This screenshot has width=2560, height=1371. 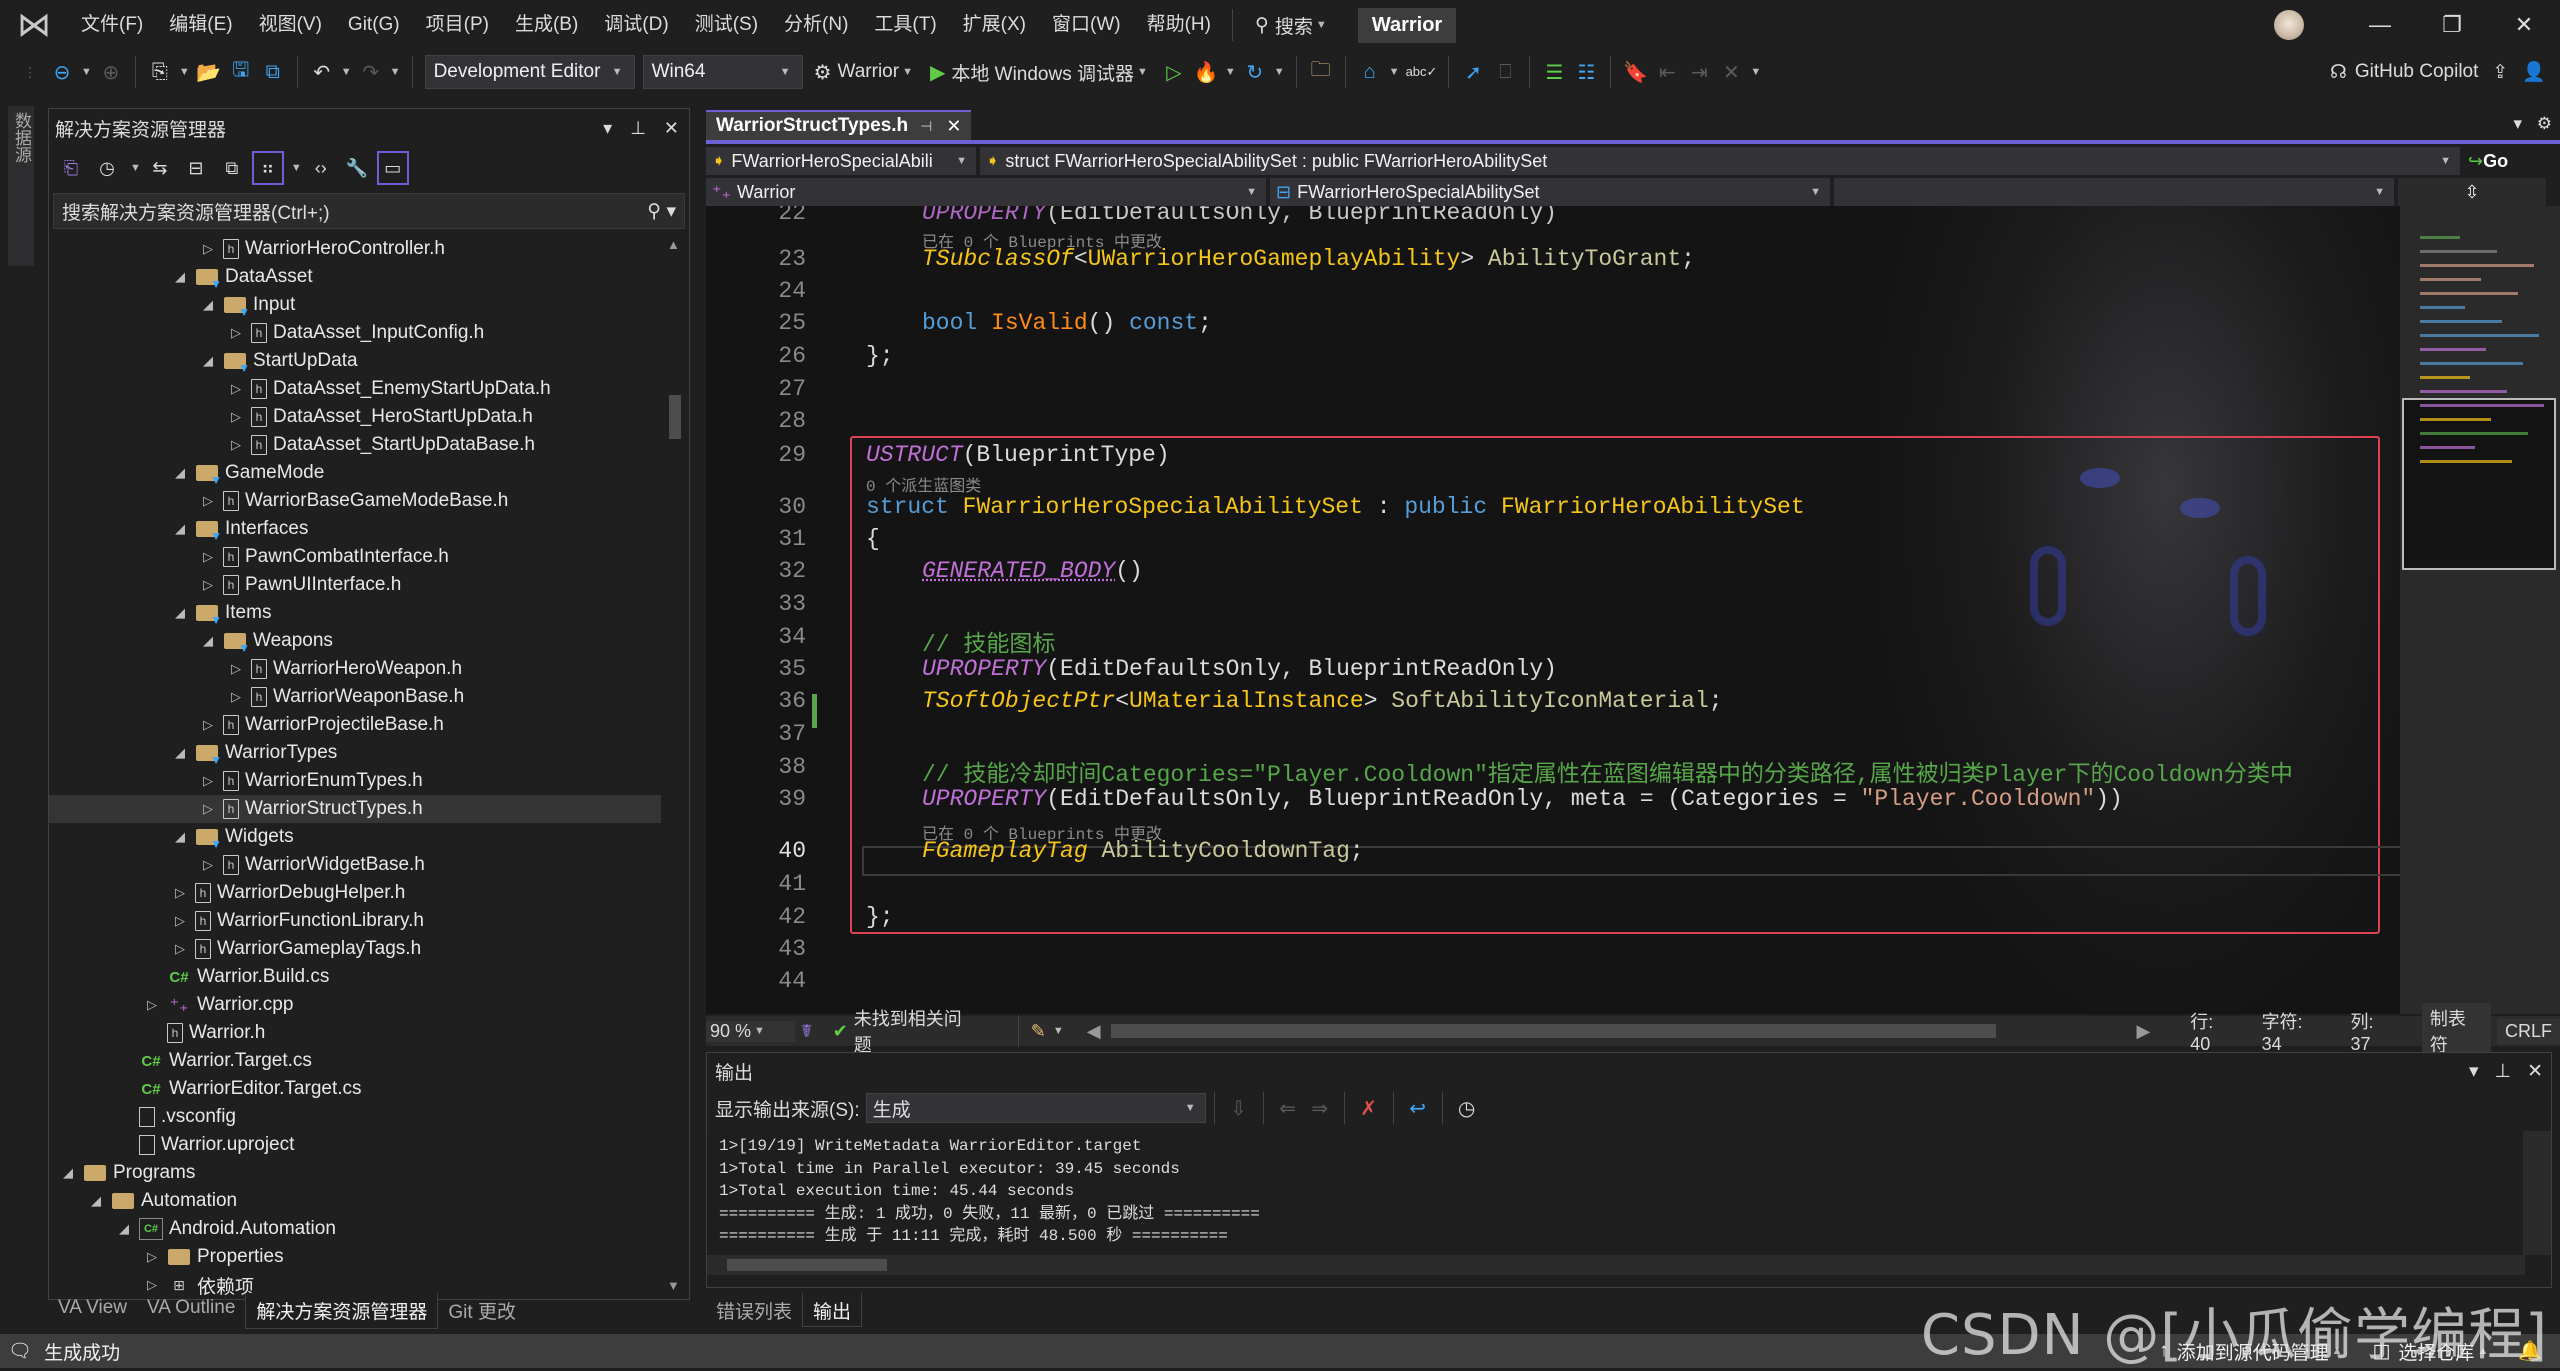 I want to click on tree-item: ◢ GameMode, so click(x=355, y=473).